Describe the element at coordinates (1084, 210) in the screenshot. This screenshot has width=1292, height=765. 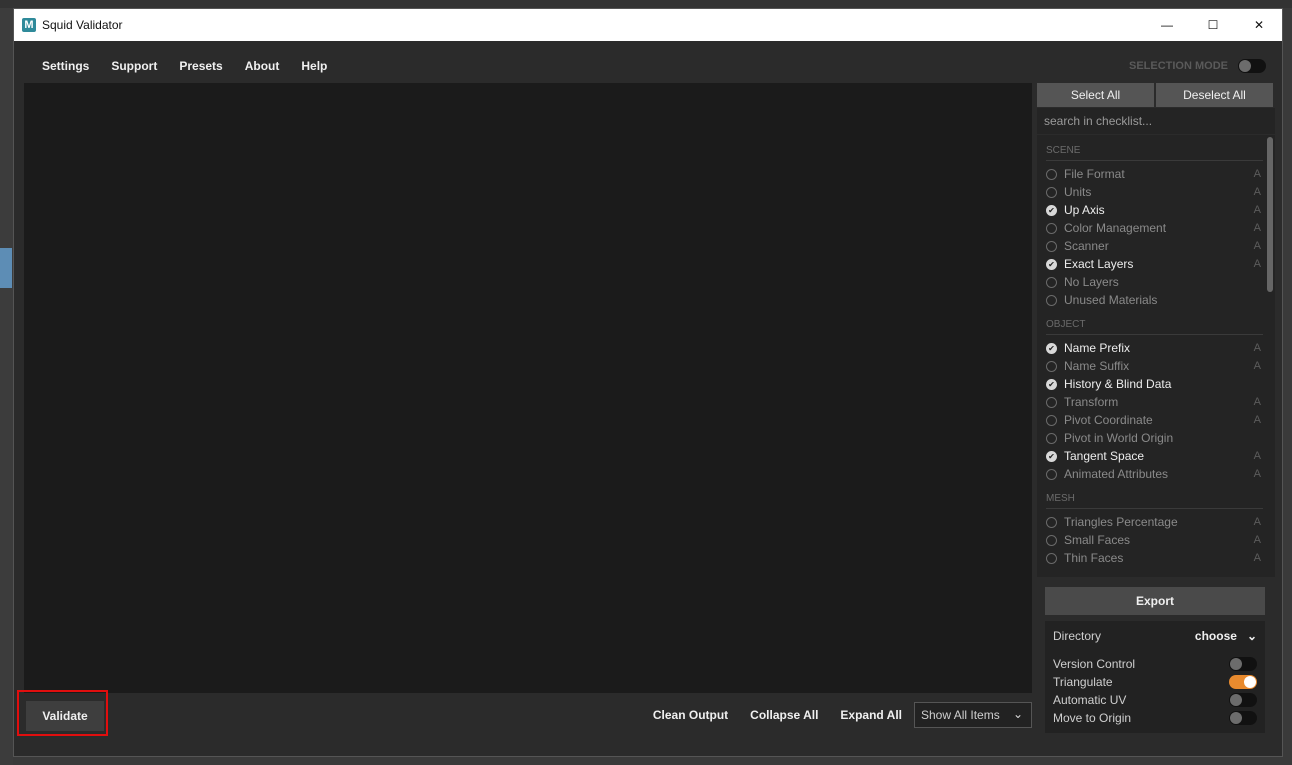
I see `checklist-item-label: Up Axis` at that location.